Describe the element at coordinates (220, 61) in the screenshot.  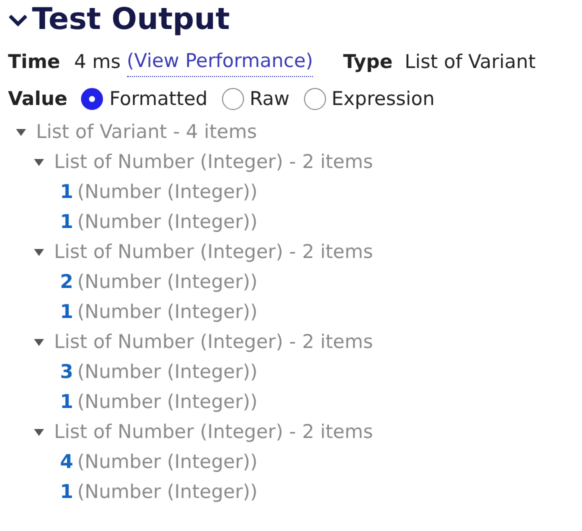
I see `view-performance-link: (View Performance)` at that location.